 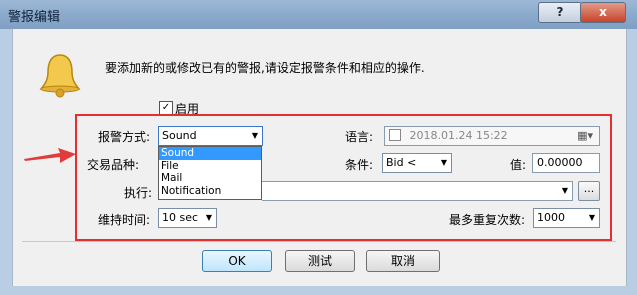 I want to click on dropdown-option-mail: Mail, so click(x=210, y=178).